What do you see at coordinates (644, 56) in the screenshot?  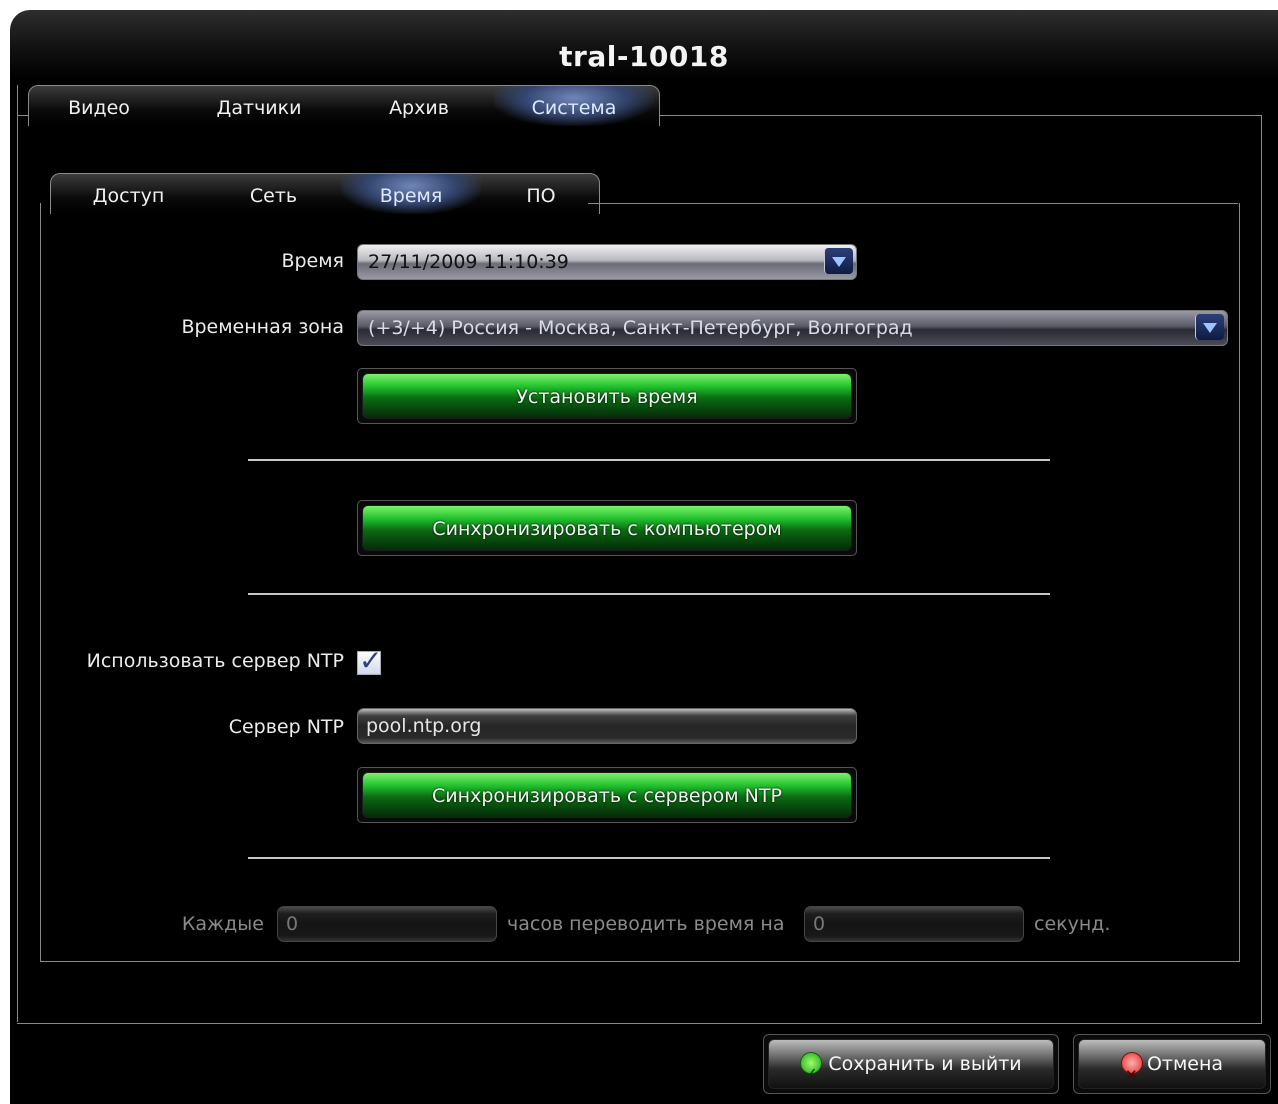 I see `window-title: tral-10018` at bounding box center [644, 56].